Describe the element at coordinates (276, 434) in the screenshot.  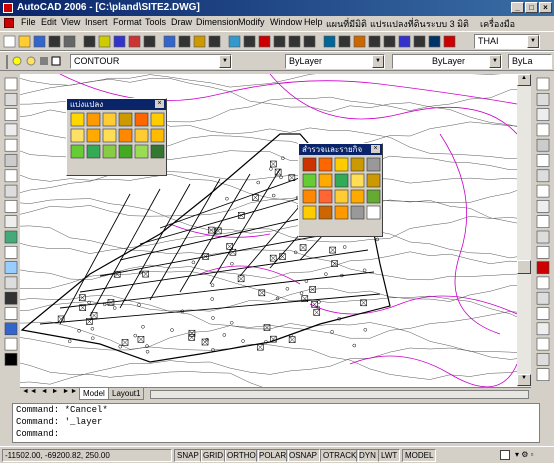
I see `command-prompt: Command:` at that location.